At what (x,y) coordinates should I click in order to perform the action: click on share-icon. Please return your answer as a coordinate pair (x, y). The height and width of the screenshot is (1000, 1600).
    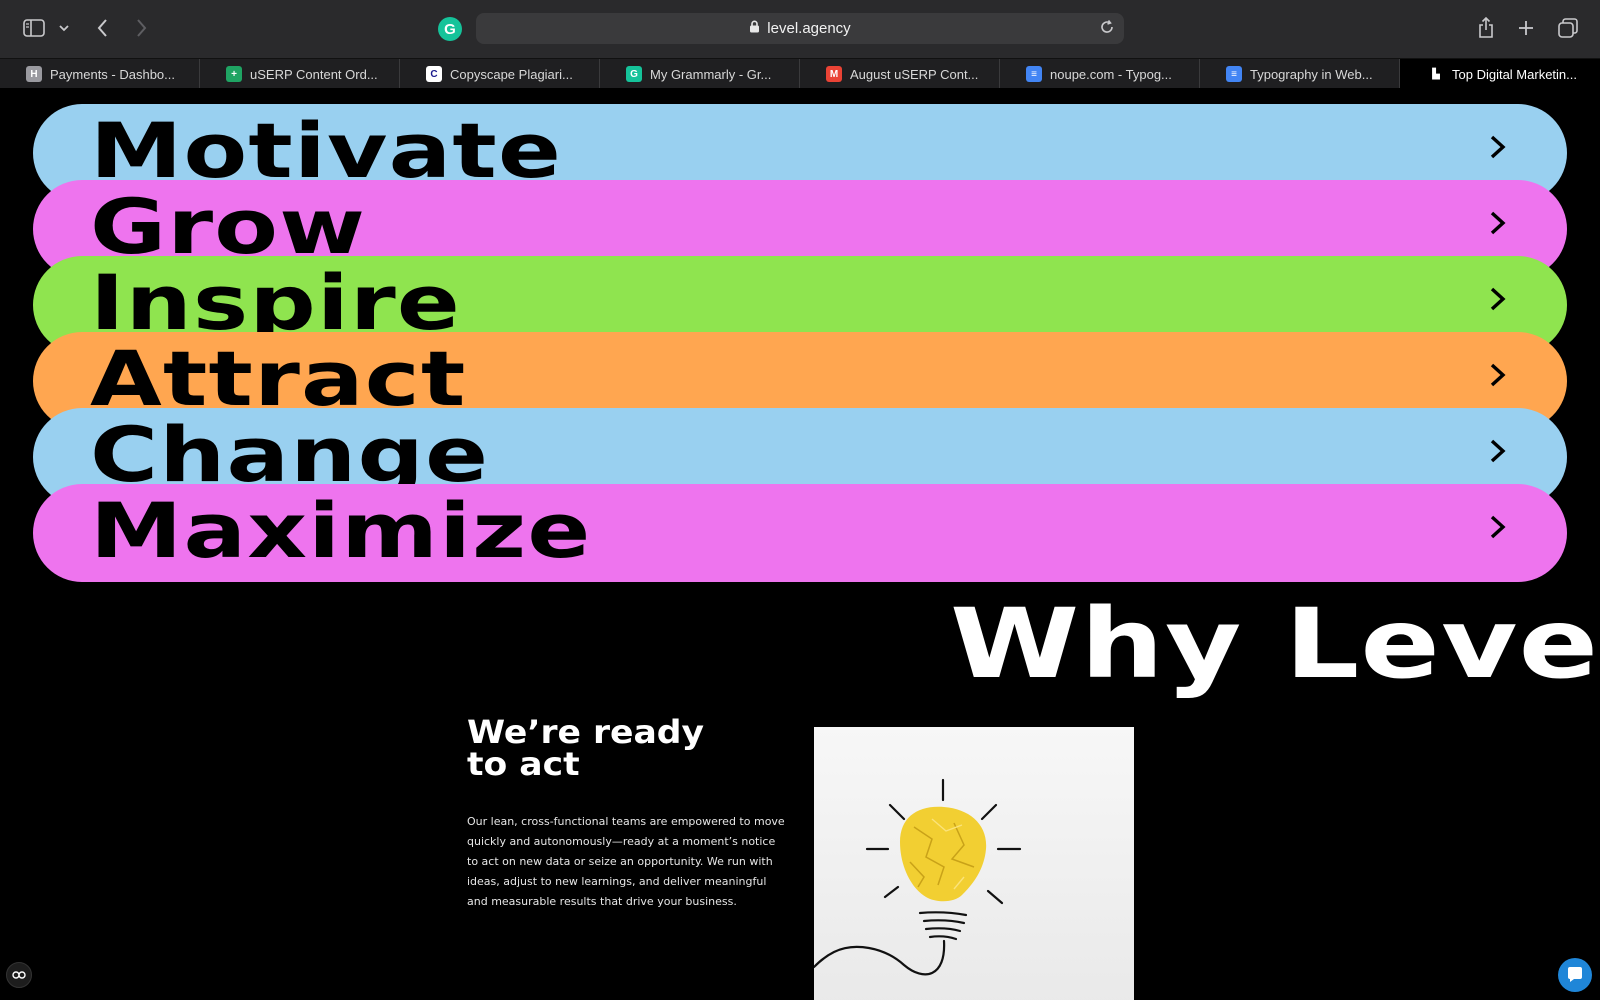
    Looking at the image, I should click on (1486, 28).